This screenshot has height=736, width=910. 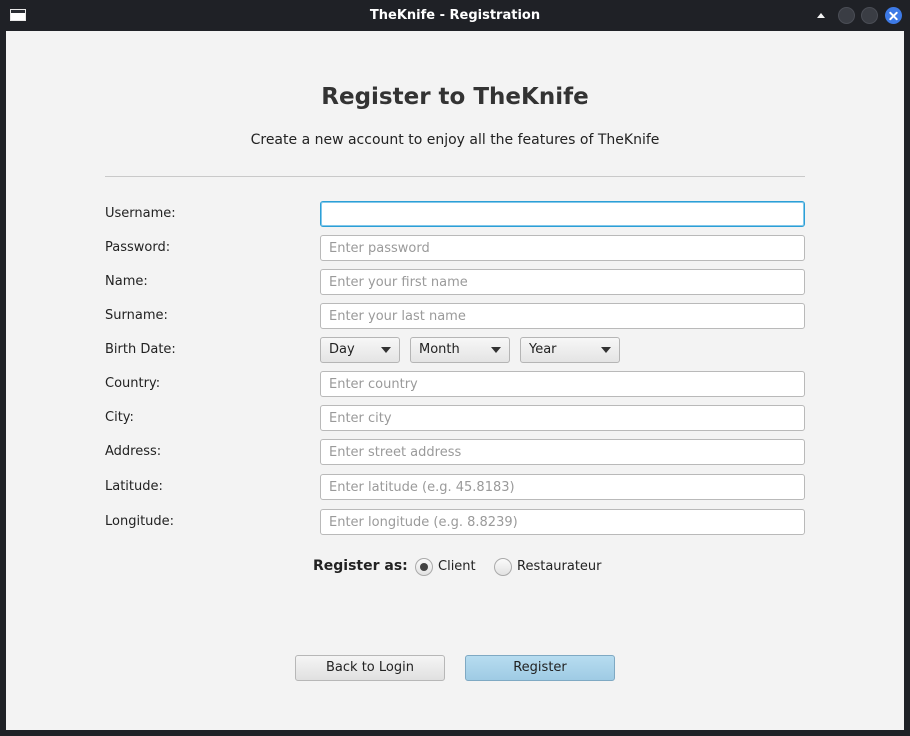 What do you see at coordinates (134, 486) in the screenshot?
I see `latitude-label: Latitude:` at bounding box center [134, 486].